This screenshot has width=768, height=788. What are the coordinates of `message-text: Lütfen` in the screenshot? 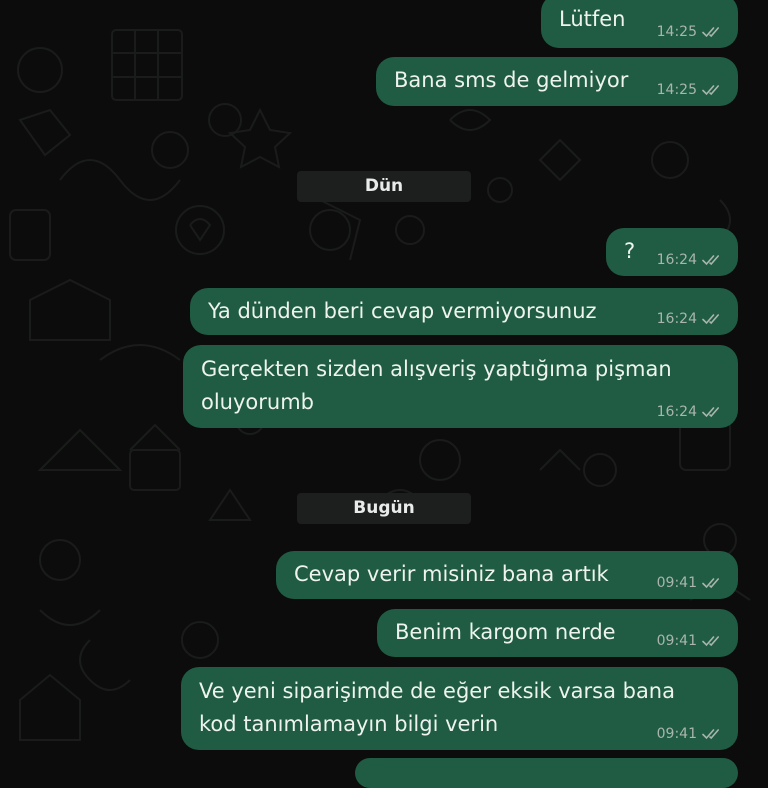 It's located at (592, 19).